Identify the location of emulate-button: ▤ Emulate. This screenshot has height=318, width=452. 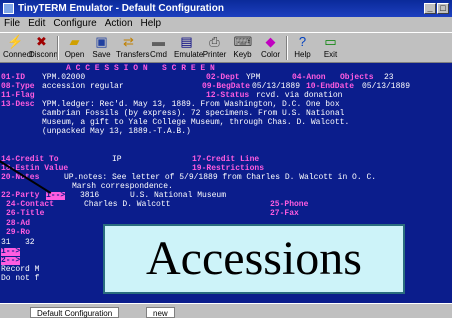
(188, 48).